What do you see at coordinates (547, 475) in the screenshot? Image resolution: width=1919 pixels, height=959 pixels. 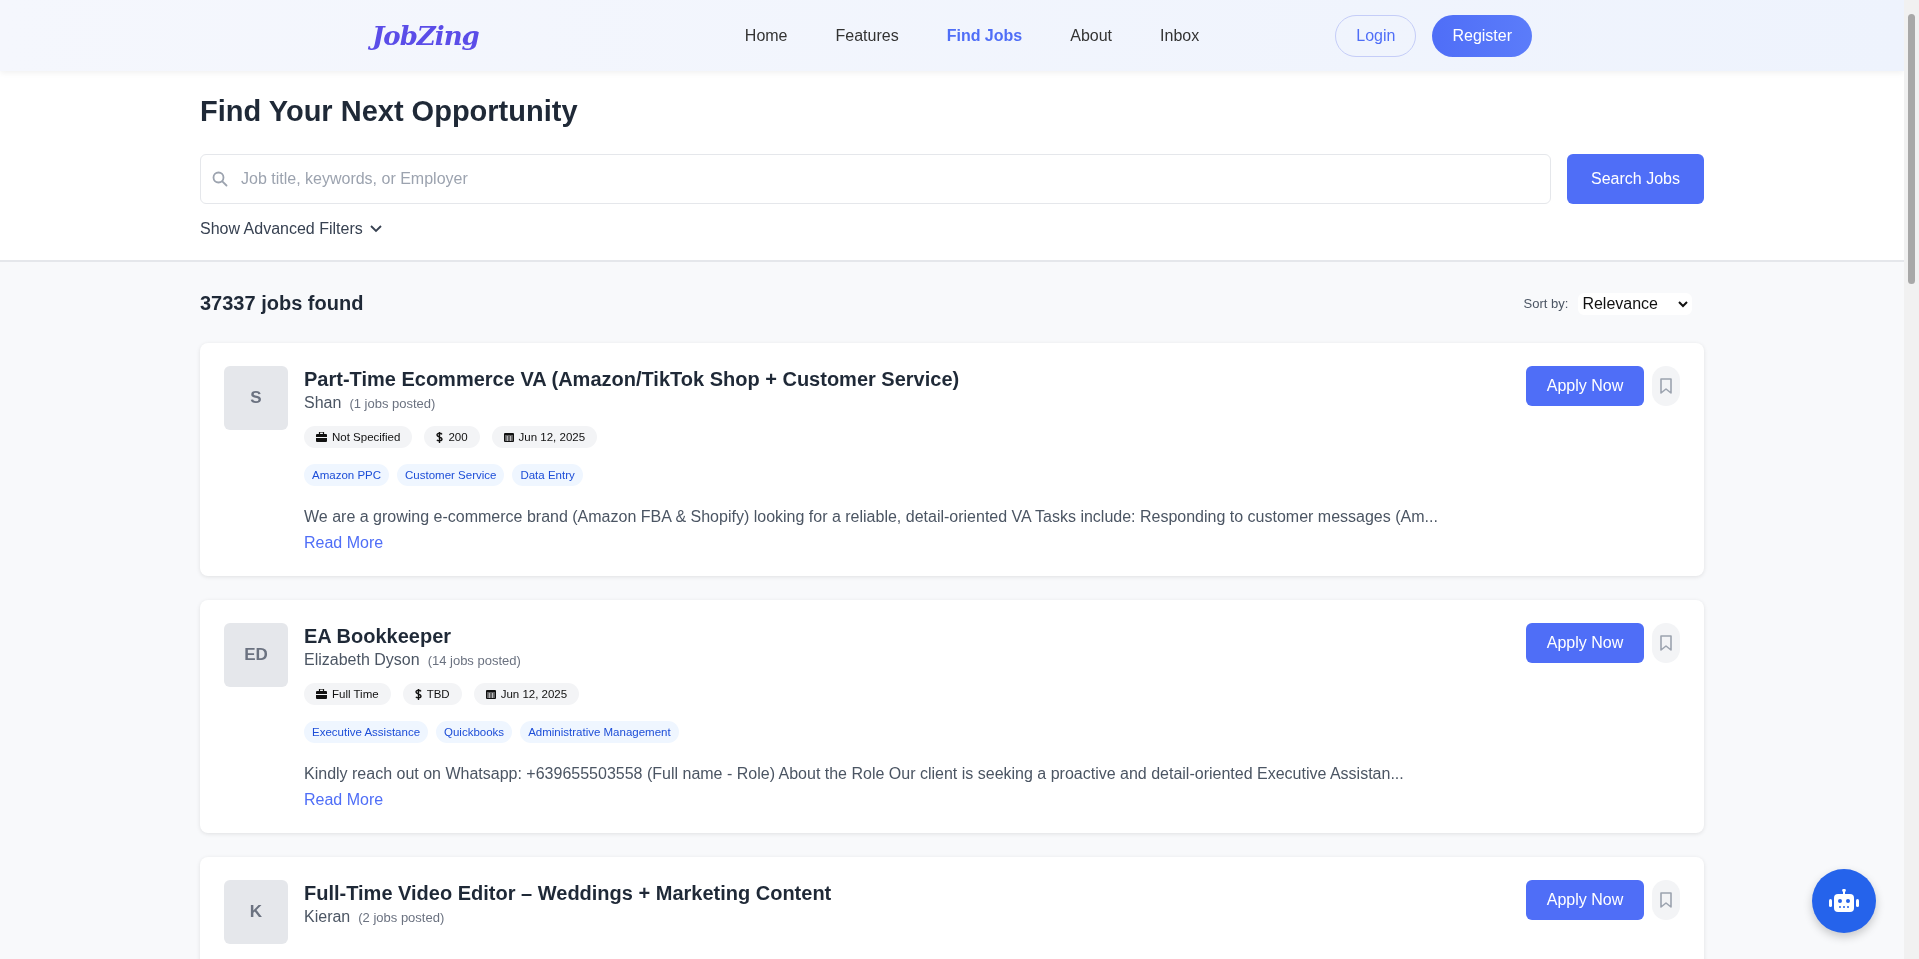 I see `skill-tag: Data Entry` at bounding box center [547, 475].